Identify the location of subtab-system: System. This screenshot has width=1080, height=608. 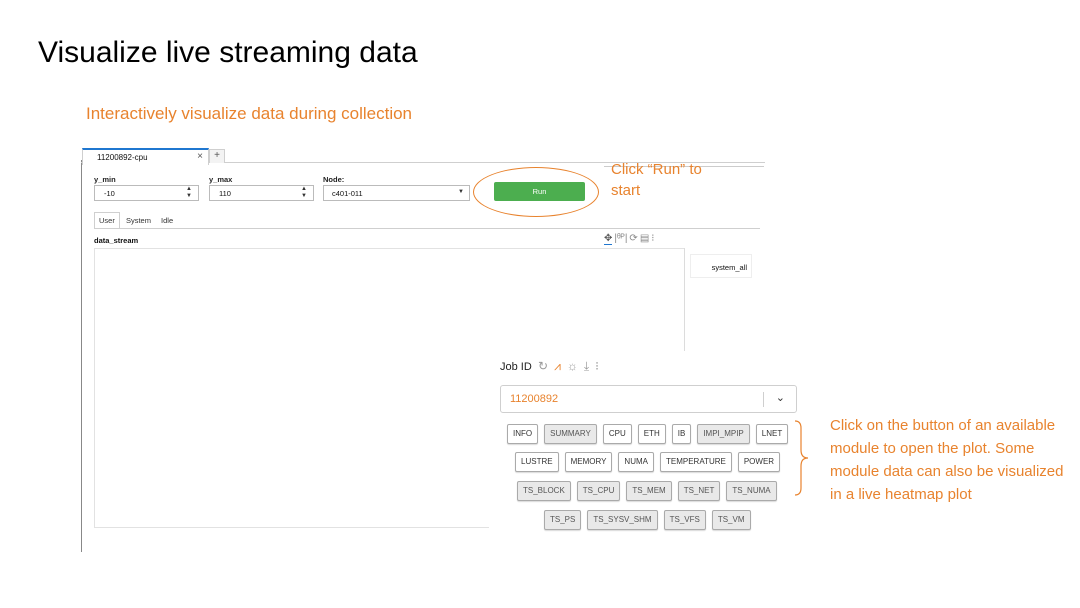
(138, 220).